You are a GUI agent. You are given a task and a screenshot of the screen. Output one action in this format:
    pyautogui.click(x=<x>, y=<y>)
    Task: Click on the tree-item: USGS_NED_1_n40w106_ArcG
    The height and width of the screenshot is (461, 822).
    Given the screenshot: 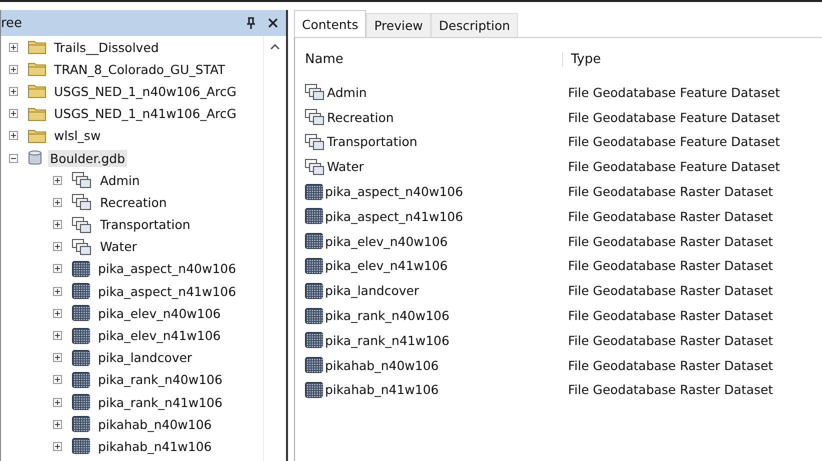 What is the action you would take?
    pyautogui.click(x=145, y=91)
    